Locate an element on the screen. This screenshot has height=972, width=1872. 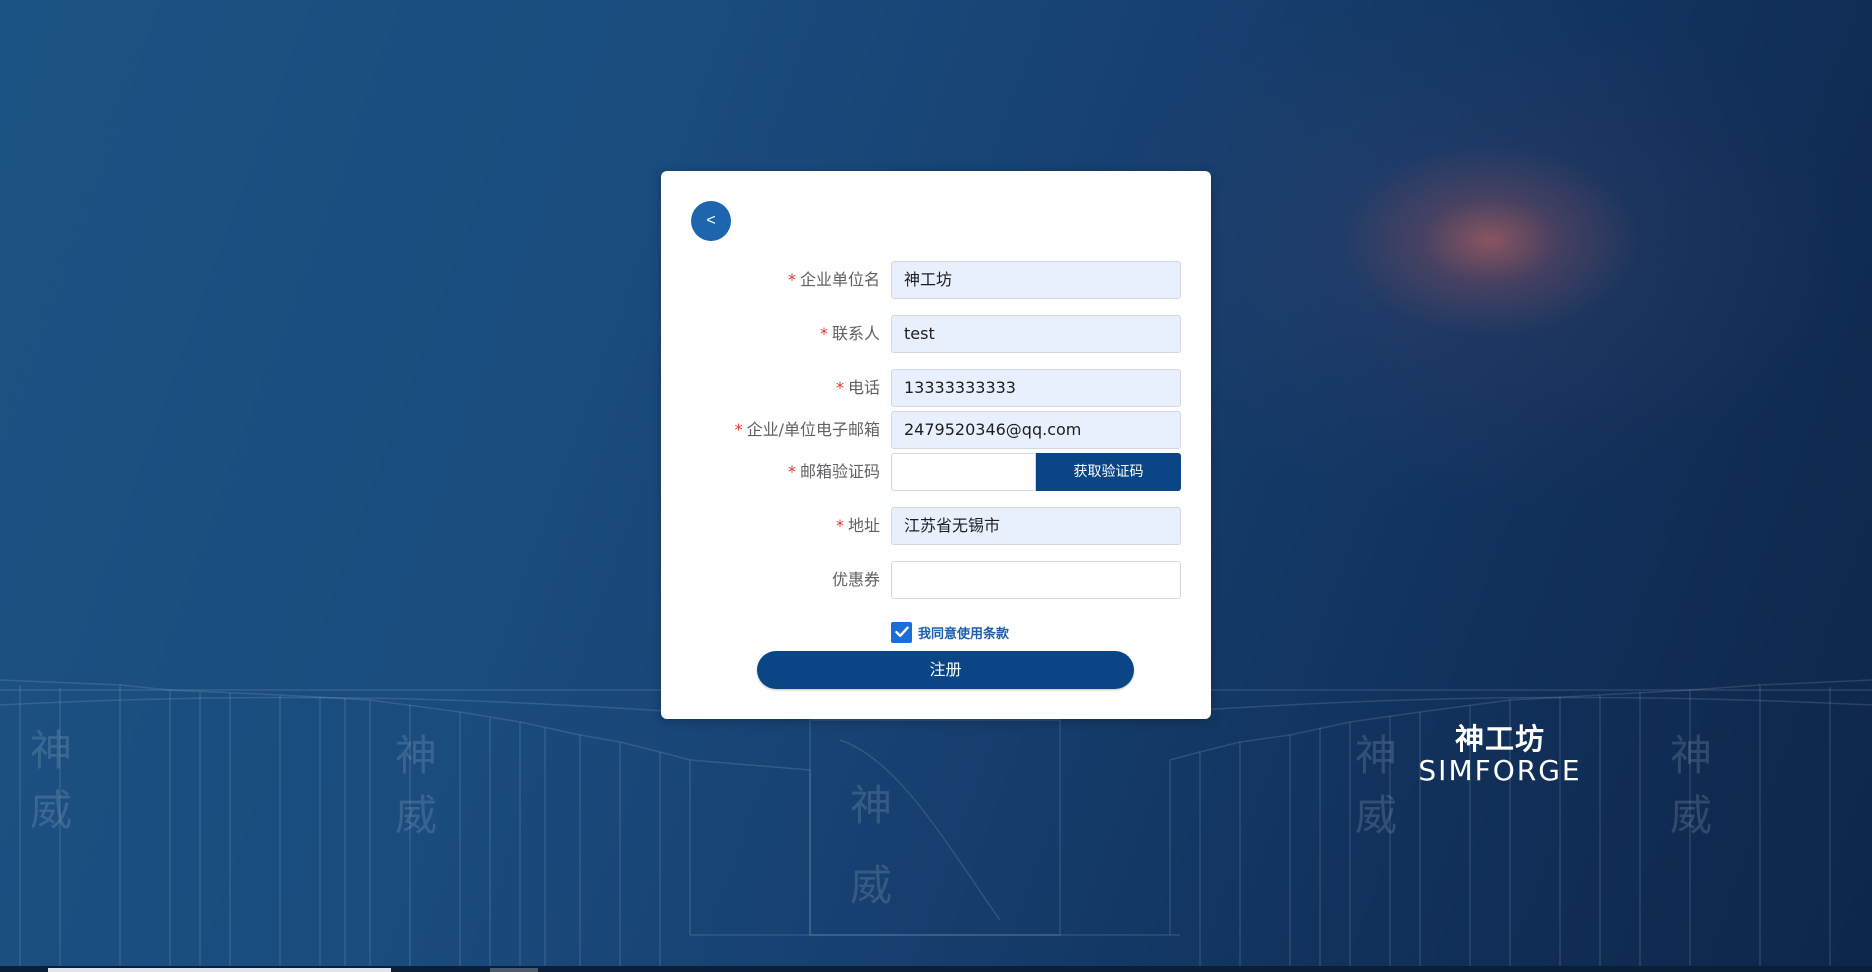
email-code-label-text: 邮箱验证码 is located at coordinates (839, 471).